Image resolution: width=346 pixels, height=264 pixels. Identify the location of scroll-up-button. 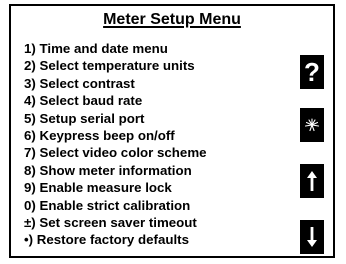
(312, 181).